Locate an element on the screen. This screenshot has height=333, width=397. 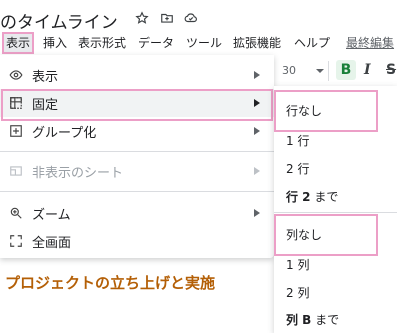
formatting-toolbar: 30 B I S is located at coordinates (335, 70).